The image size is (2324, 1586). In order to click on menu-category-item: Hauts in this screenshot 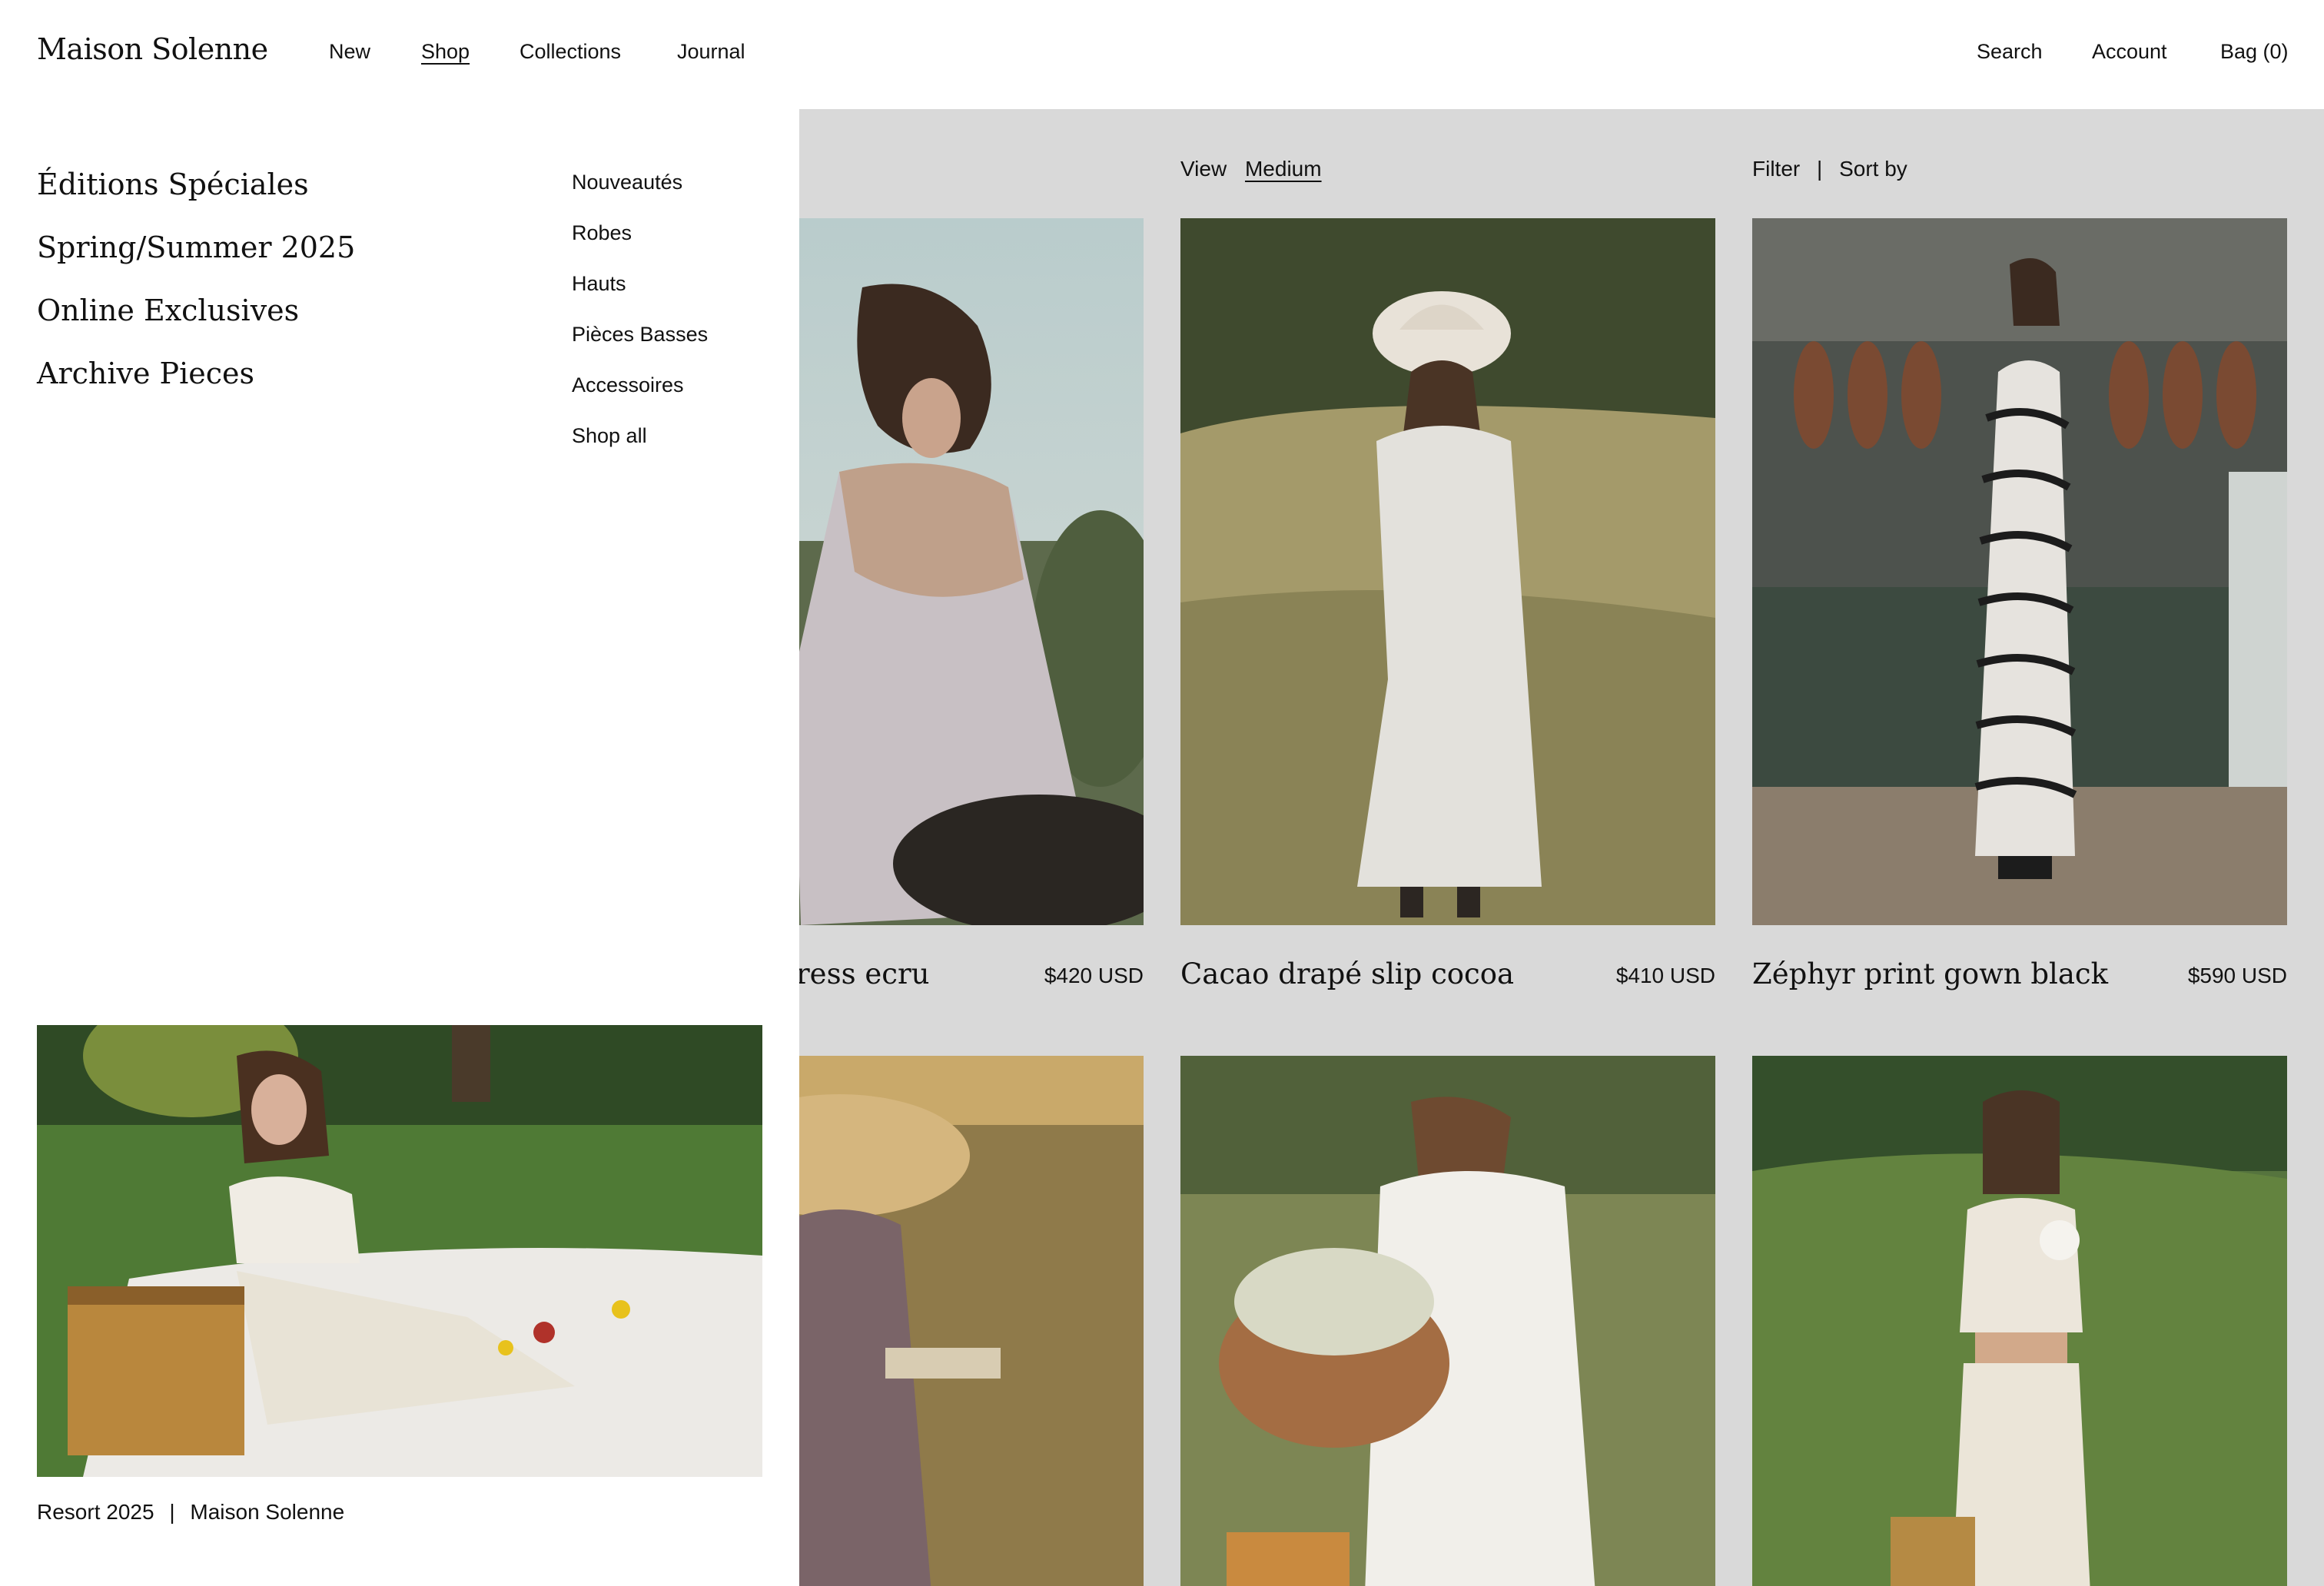, I will do `click(599, 284)`.